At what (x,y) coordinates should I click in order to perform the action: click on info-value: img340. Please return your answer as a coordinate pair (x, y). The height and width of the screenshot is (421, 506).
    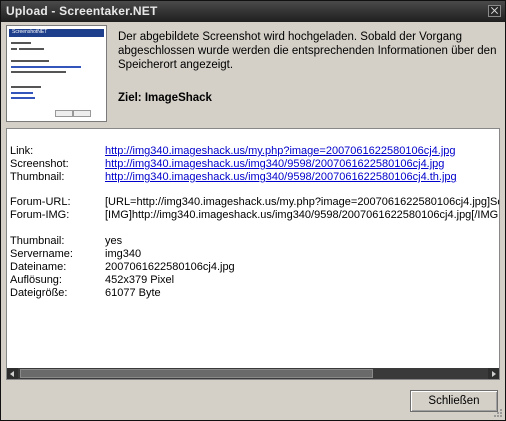
    Looking at the image, I should click on (123, 254).